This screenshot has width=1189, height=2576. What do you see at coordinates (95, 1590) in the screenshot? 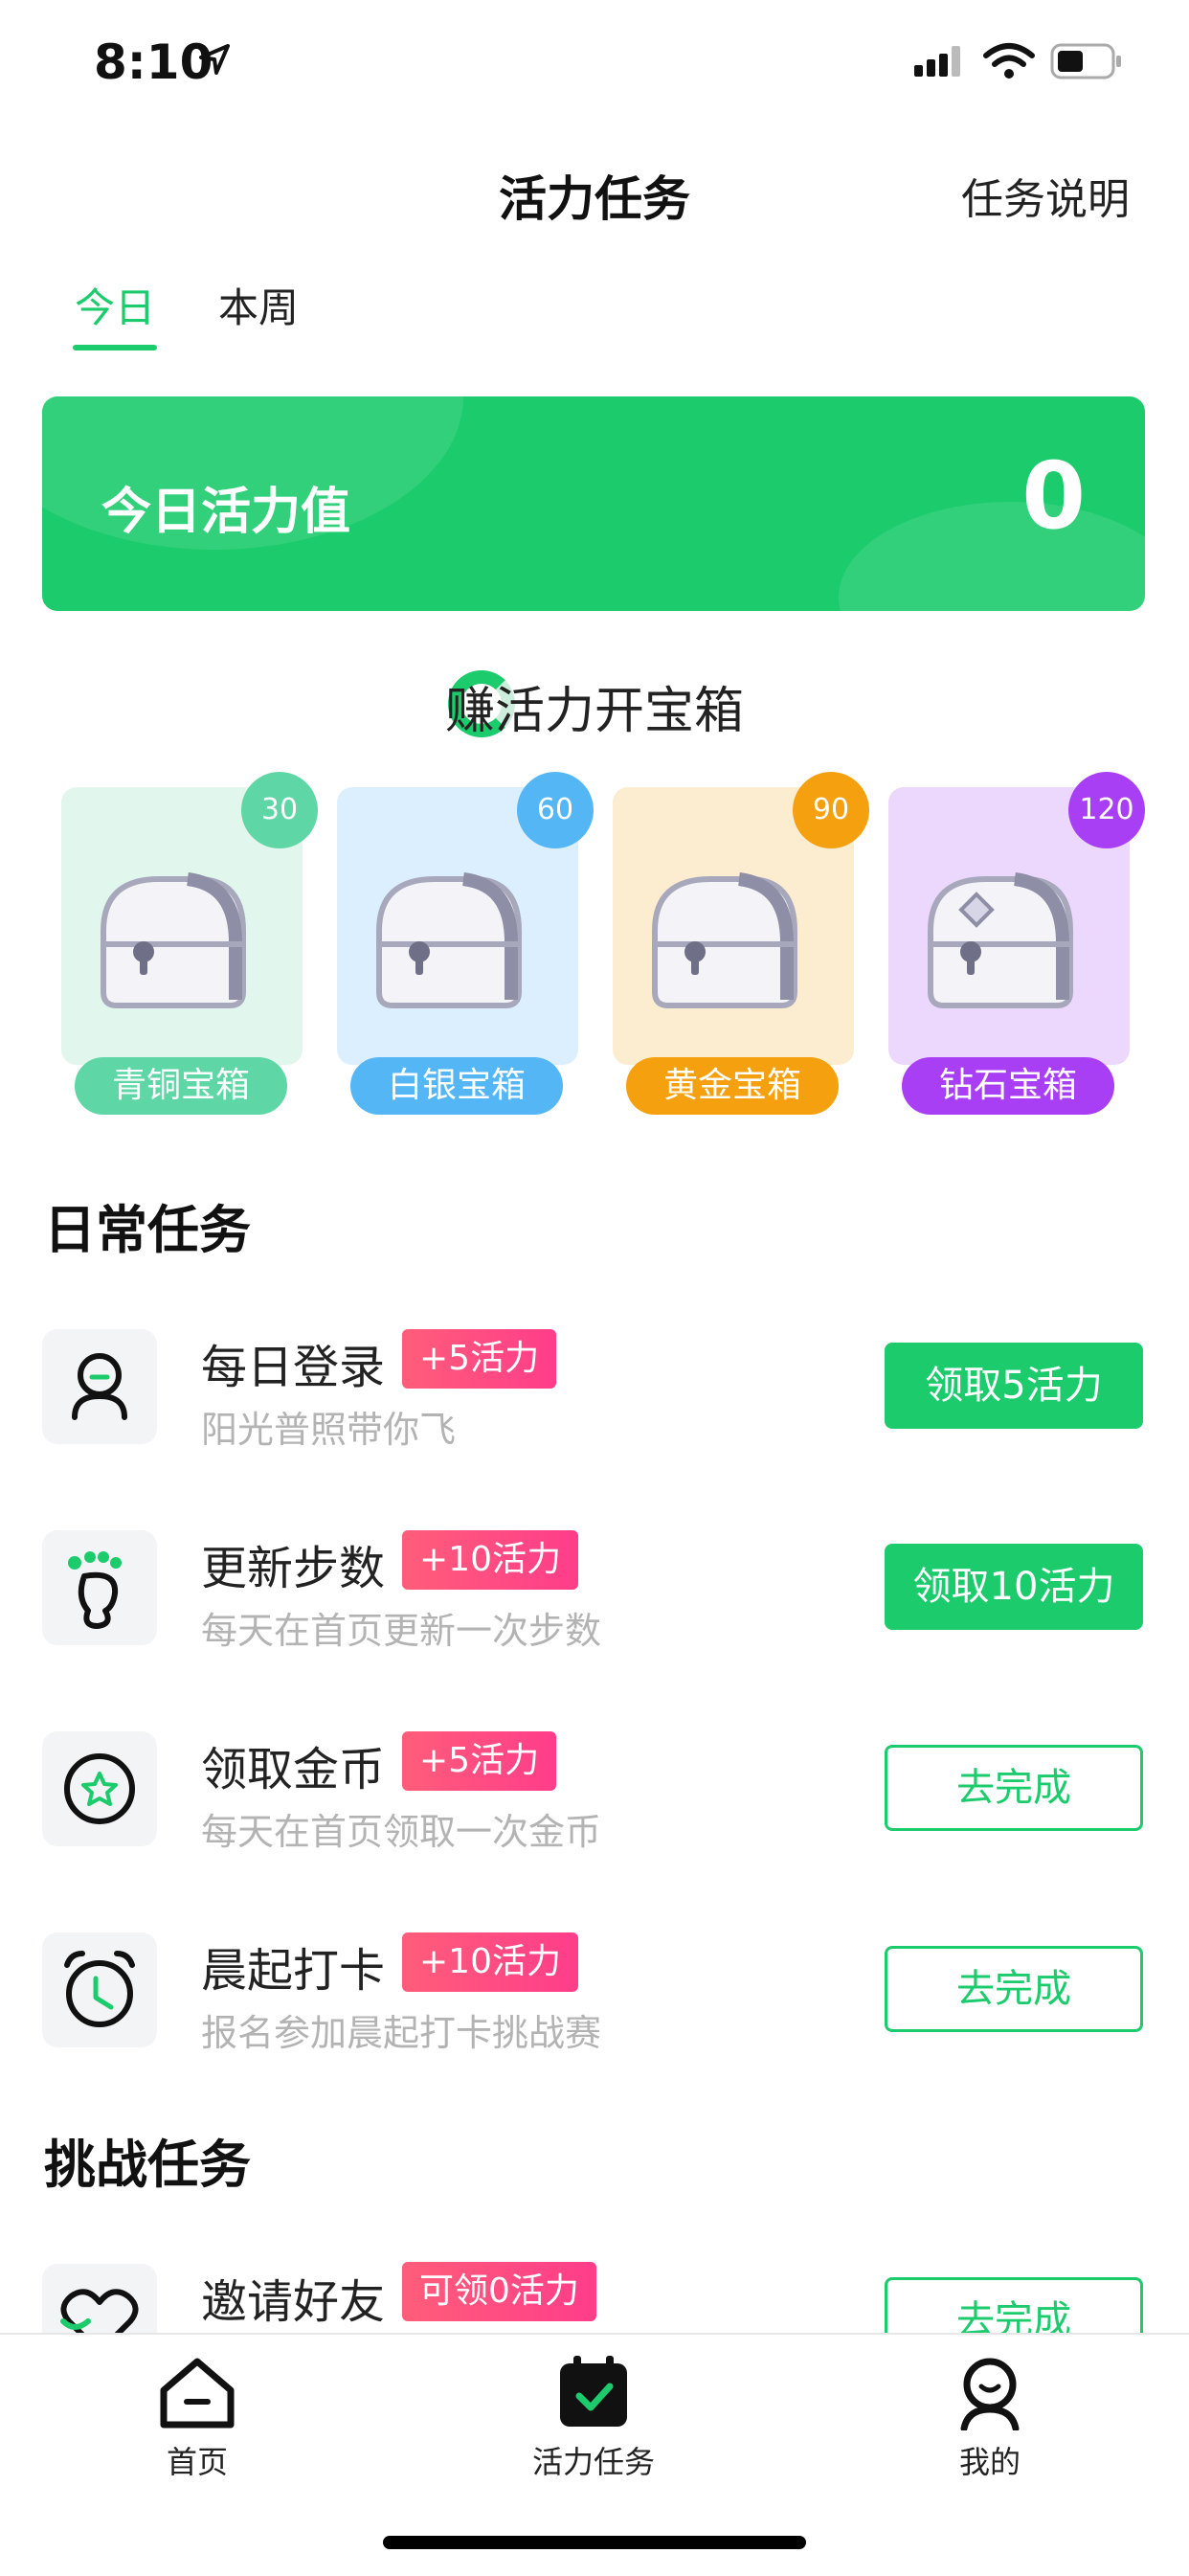
I see `footprint-icon` at bounding box center [95, 1590].